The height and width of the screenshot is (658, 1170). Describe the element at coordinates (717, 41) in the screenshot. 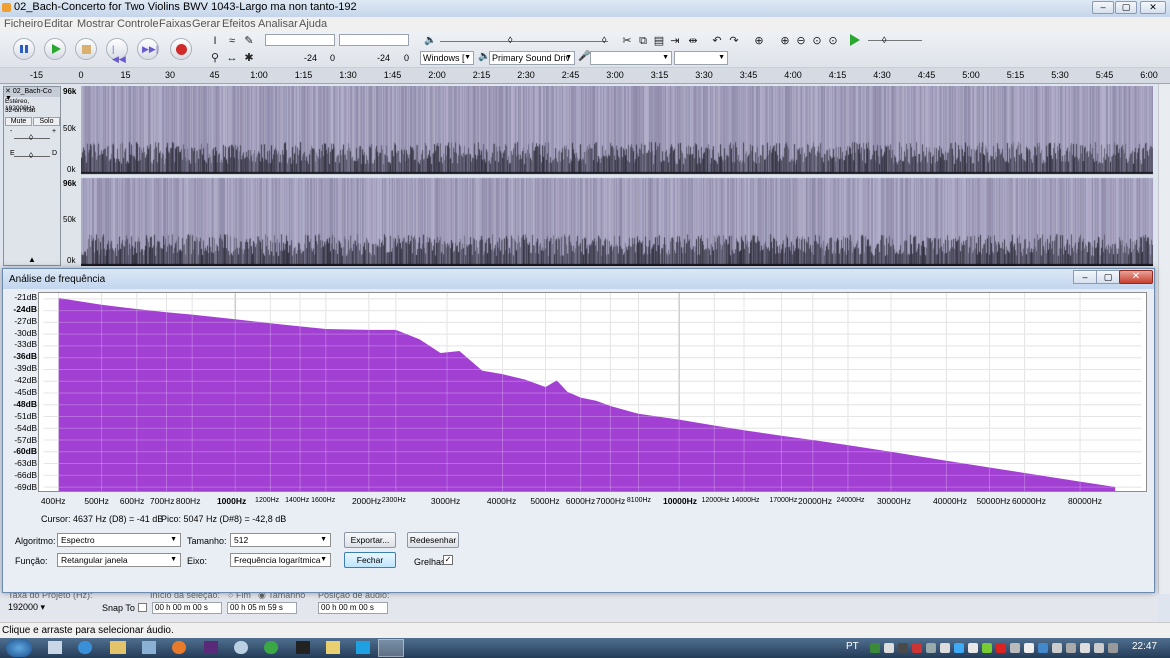

I see `undo-icon: ↶` at that location.